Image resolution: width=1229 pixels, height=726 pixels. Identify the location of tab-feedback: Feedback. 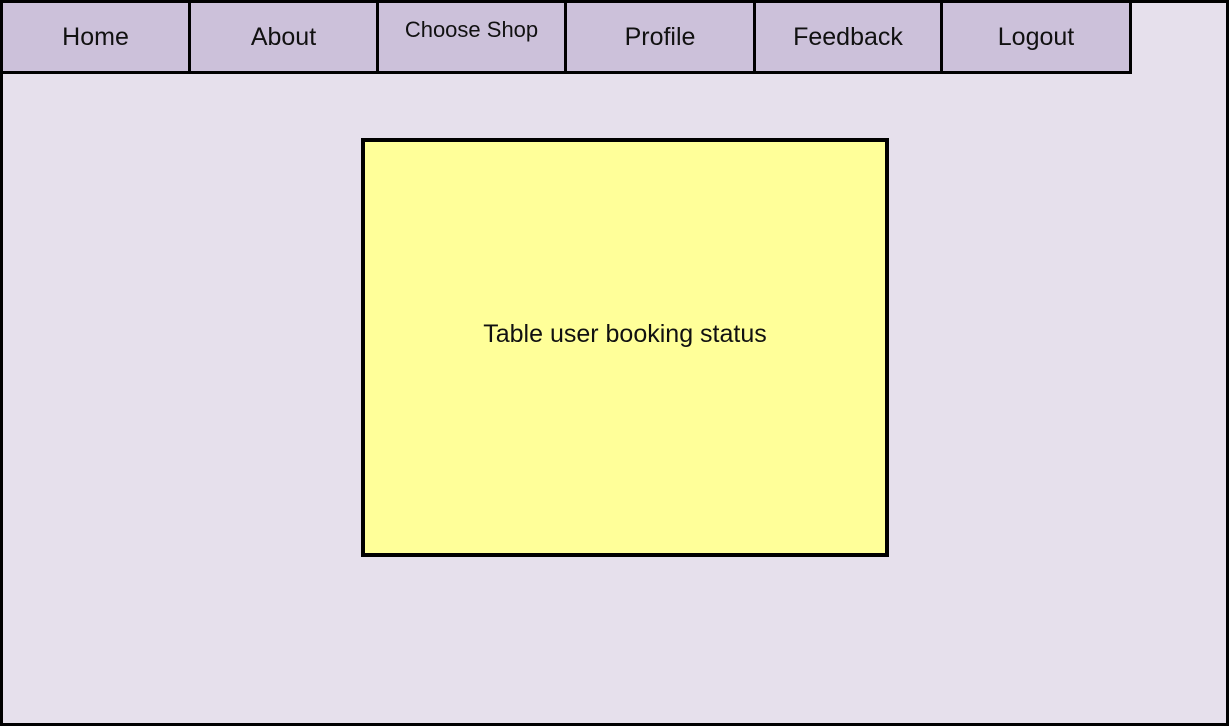
(848, 37).